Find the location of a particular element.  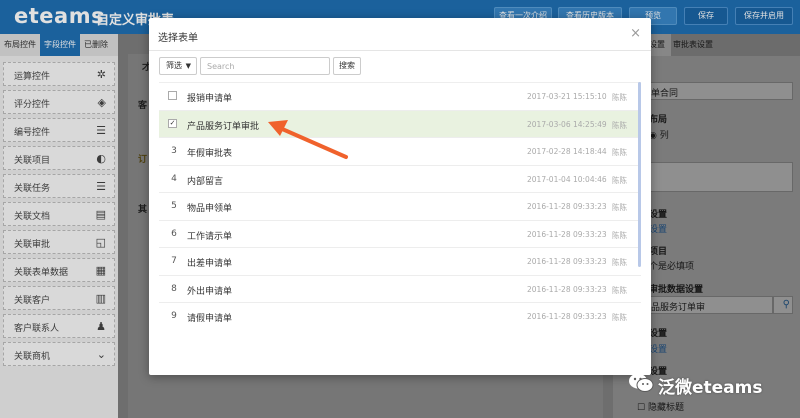

form-name: 年假审批表 is located at coordinates (210, 154).